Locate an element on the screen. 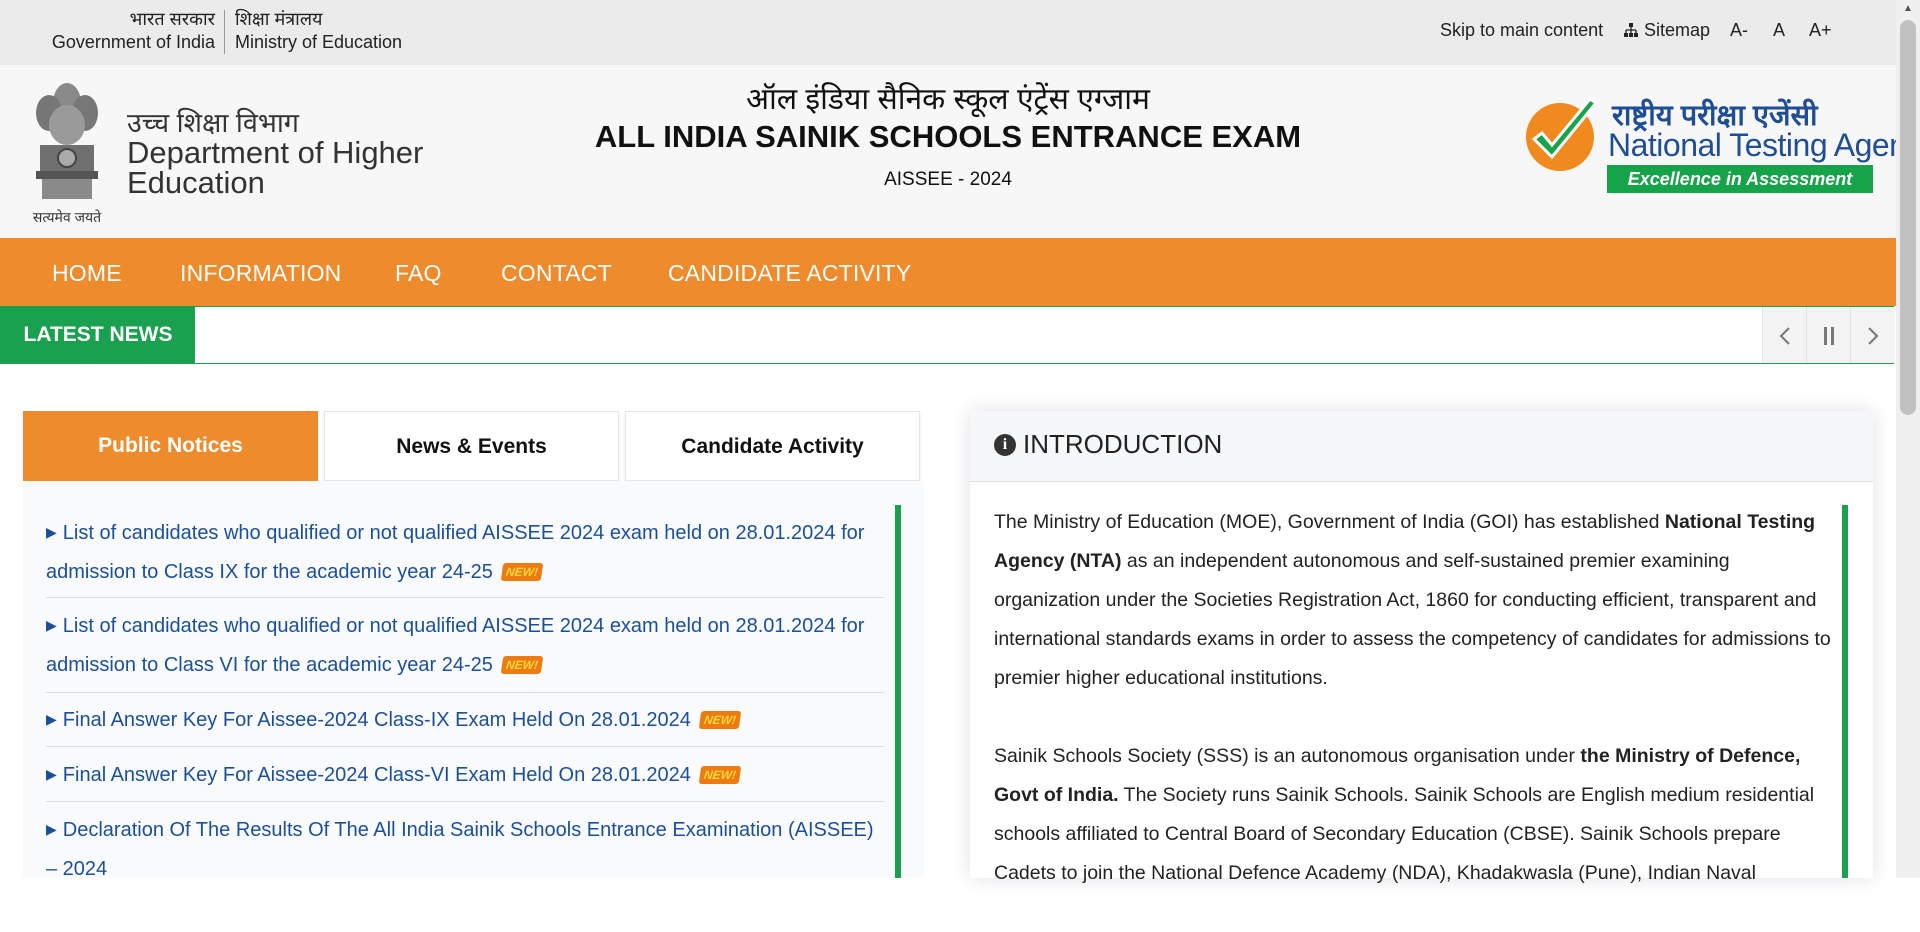  introduction-header: i INTRODUCTION is located at coordinates (1421, 446).